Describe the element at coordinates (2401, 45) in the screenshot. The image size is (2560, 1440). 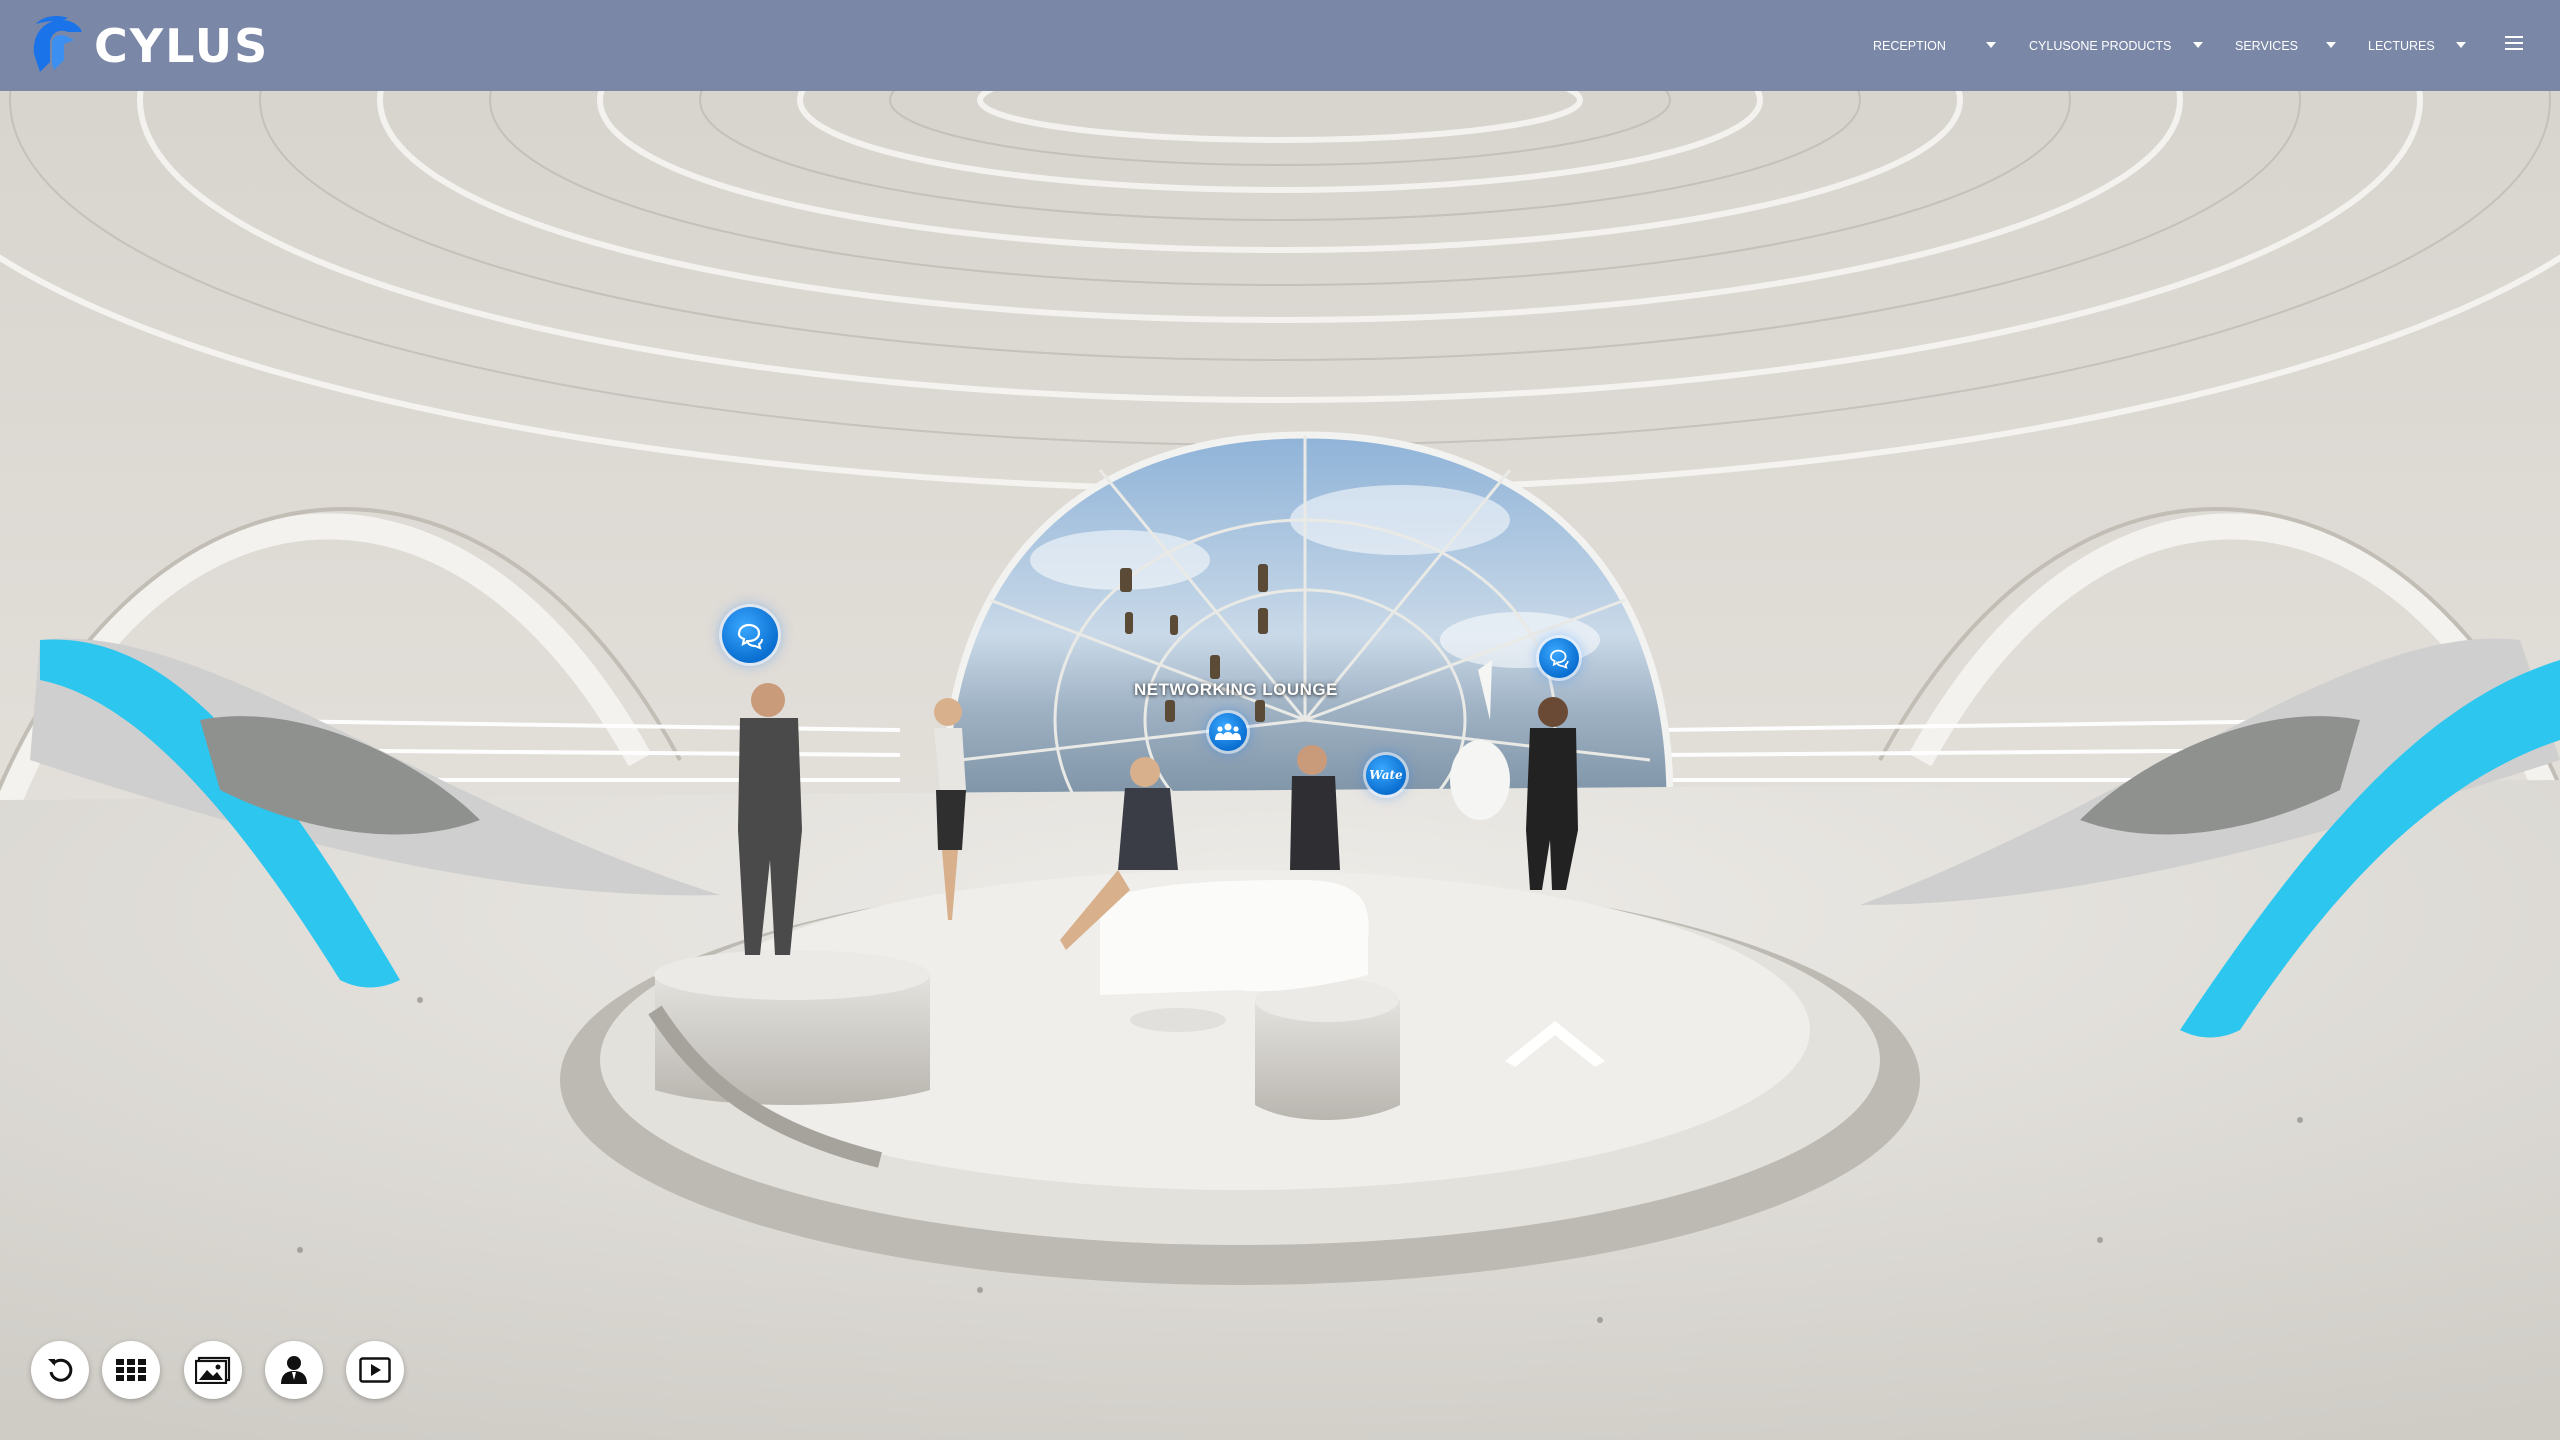
I see `nav-lectures-label: LECTURES` at that location.